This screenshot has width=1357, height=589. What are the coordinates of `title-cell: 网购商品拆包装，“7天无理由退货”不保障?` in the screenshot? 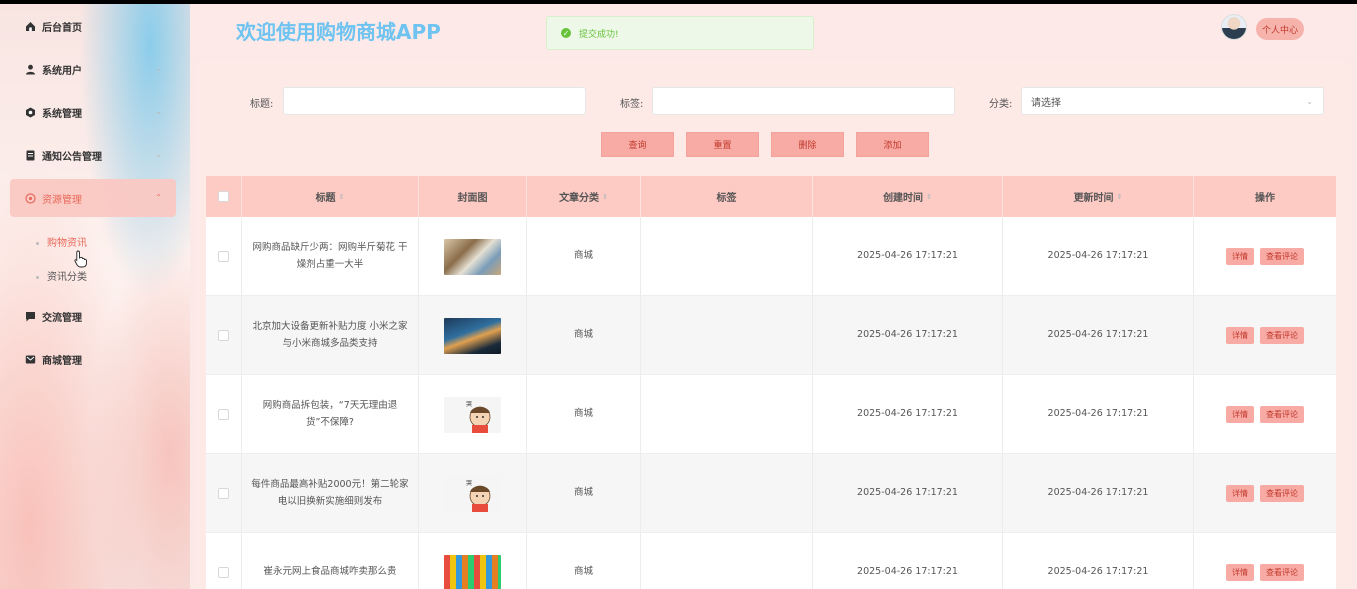 It's located at (330, 414).